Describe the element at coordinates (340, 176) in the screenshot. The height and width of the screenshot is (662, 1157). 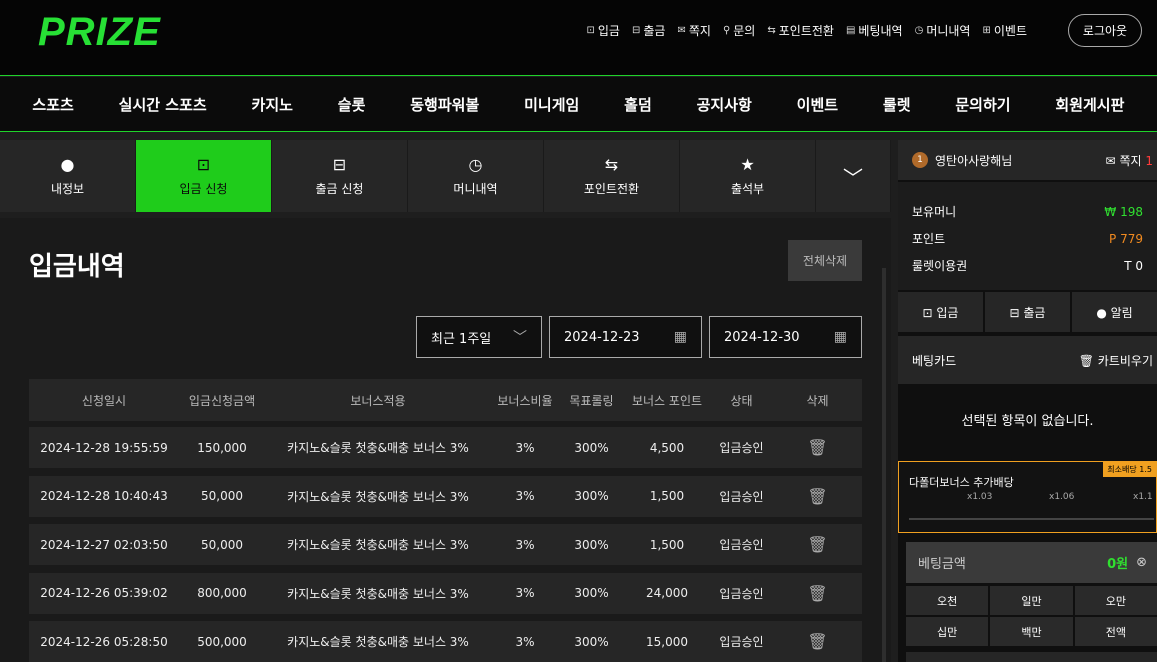
I see `tab-2: ⊟ 출금 신청` at that location.